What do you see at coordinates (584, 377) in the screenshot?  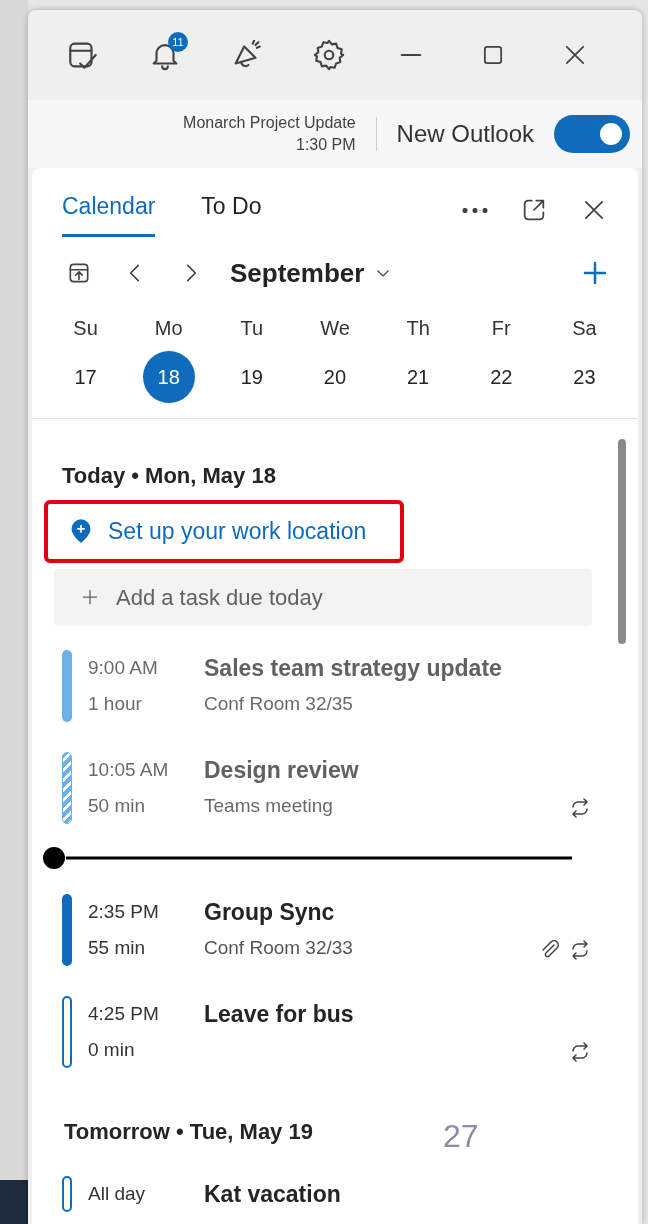 I see `date-button: 23` at bounding box center [584, 377].